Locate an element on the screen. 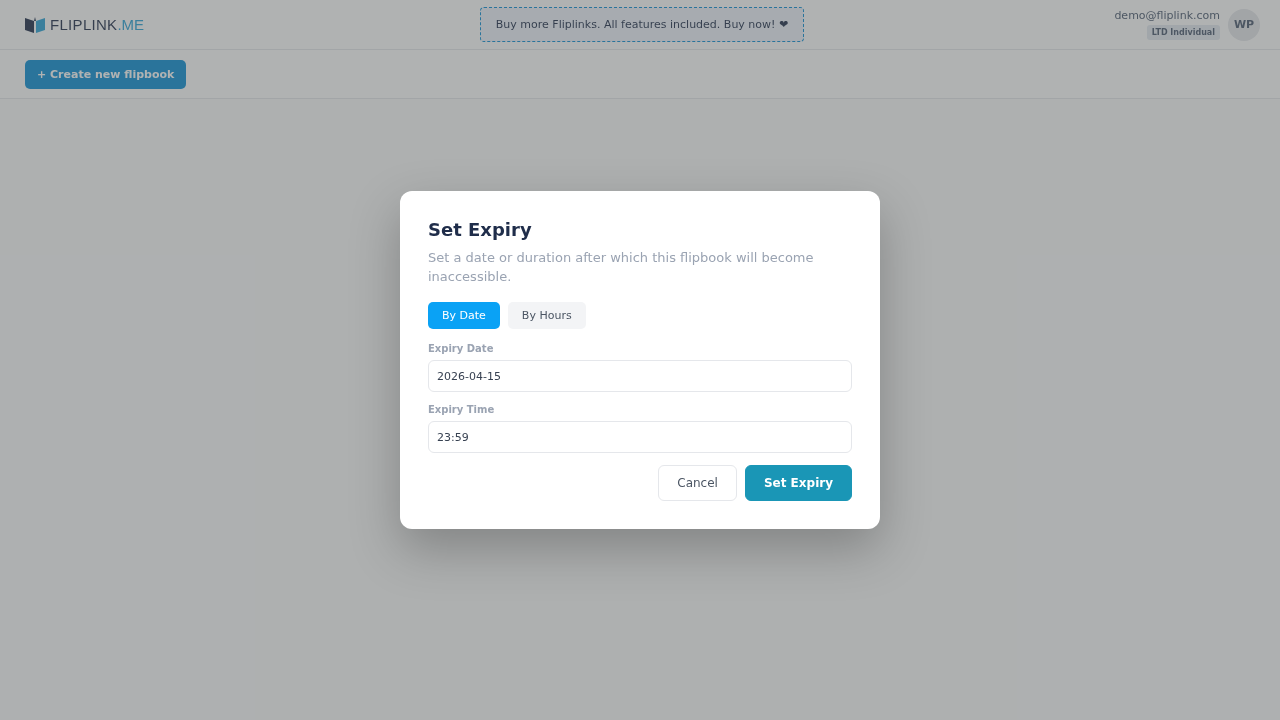  cancel-button: Cancel is located at coordinates (697, 483).